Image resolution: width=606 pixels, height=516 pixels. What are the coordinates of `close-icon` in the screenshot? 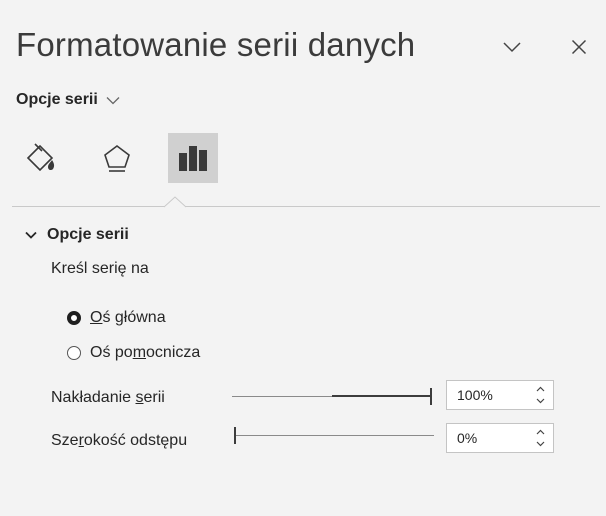 It's located at (579, 47).